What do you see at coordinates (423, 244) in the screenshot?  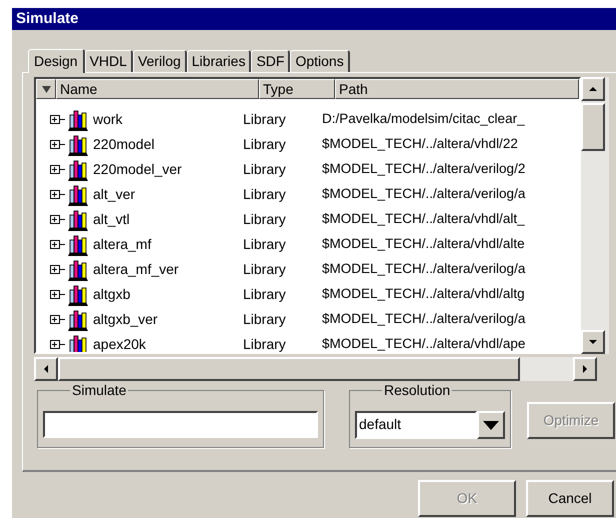 I see `path-cell-text: $MODEL_TECH/../altera/vhdl/alte` at bounding box center [423, 244].